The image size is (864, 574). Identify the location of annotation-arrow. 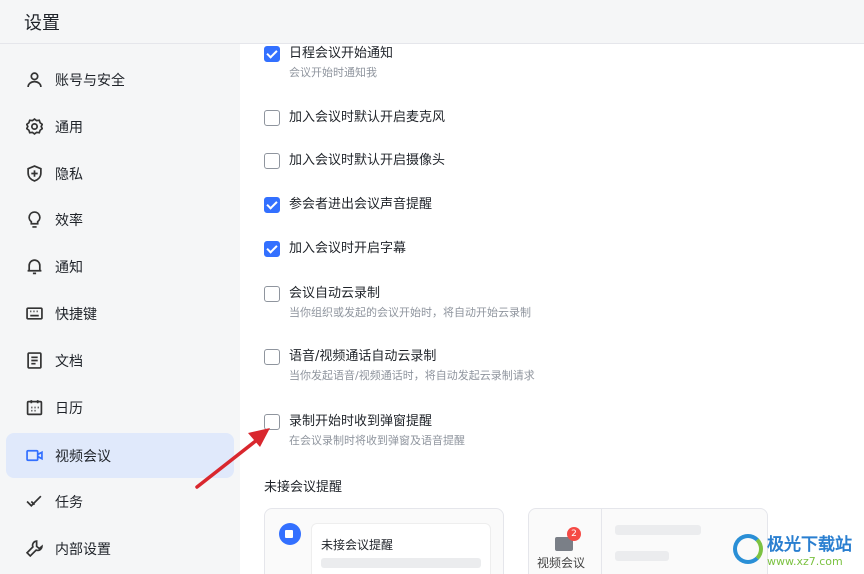
(232, 458).